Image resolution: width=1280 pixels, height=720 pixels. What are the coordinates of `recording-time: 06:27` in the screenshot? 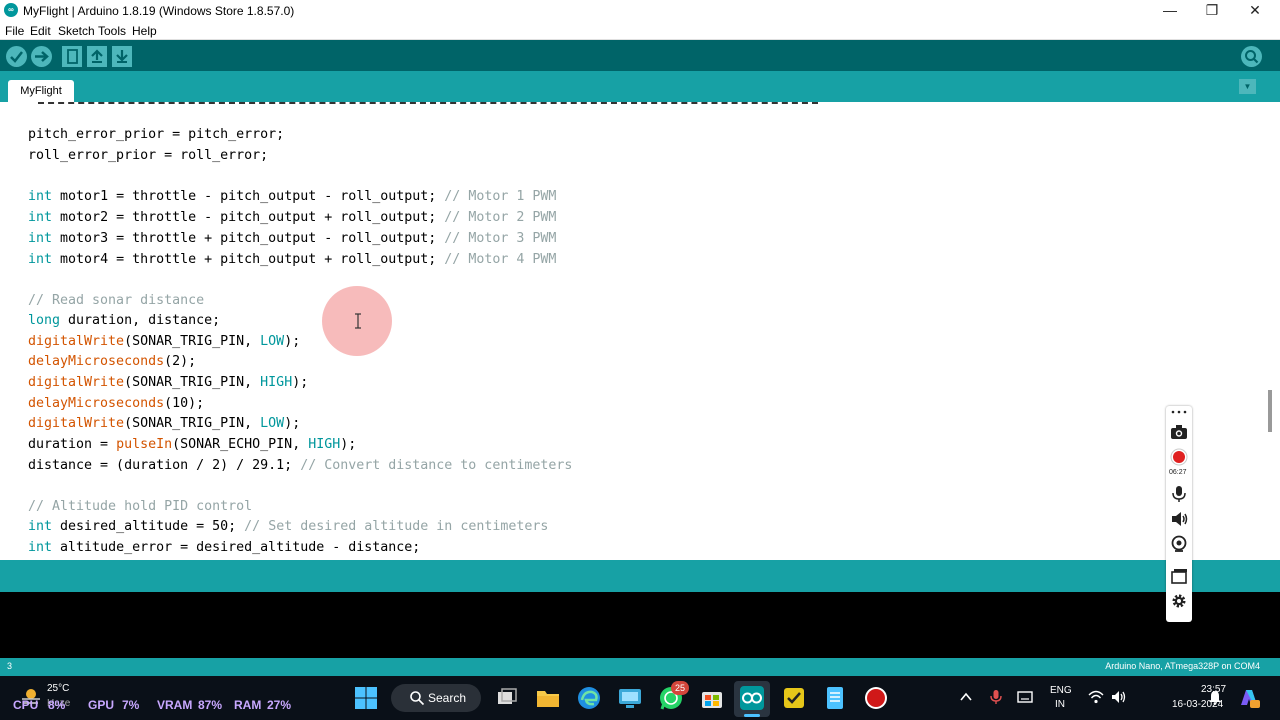 It's located at (1178, 472).